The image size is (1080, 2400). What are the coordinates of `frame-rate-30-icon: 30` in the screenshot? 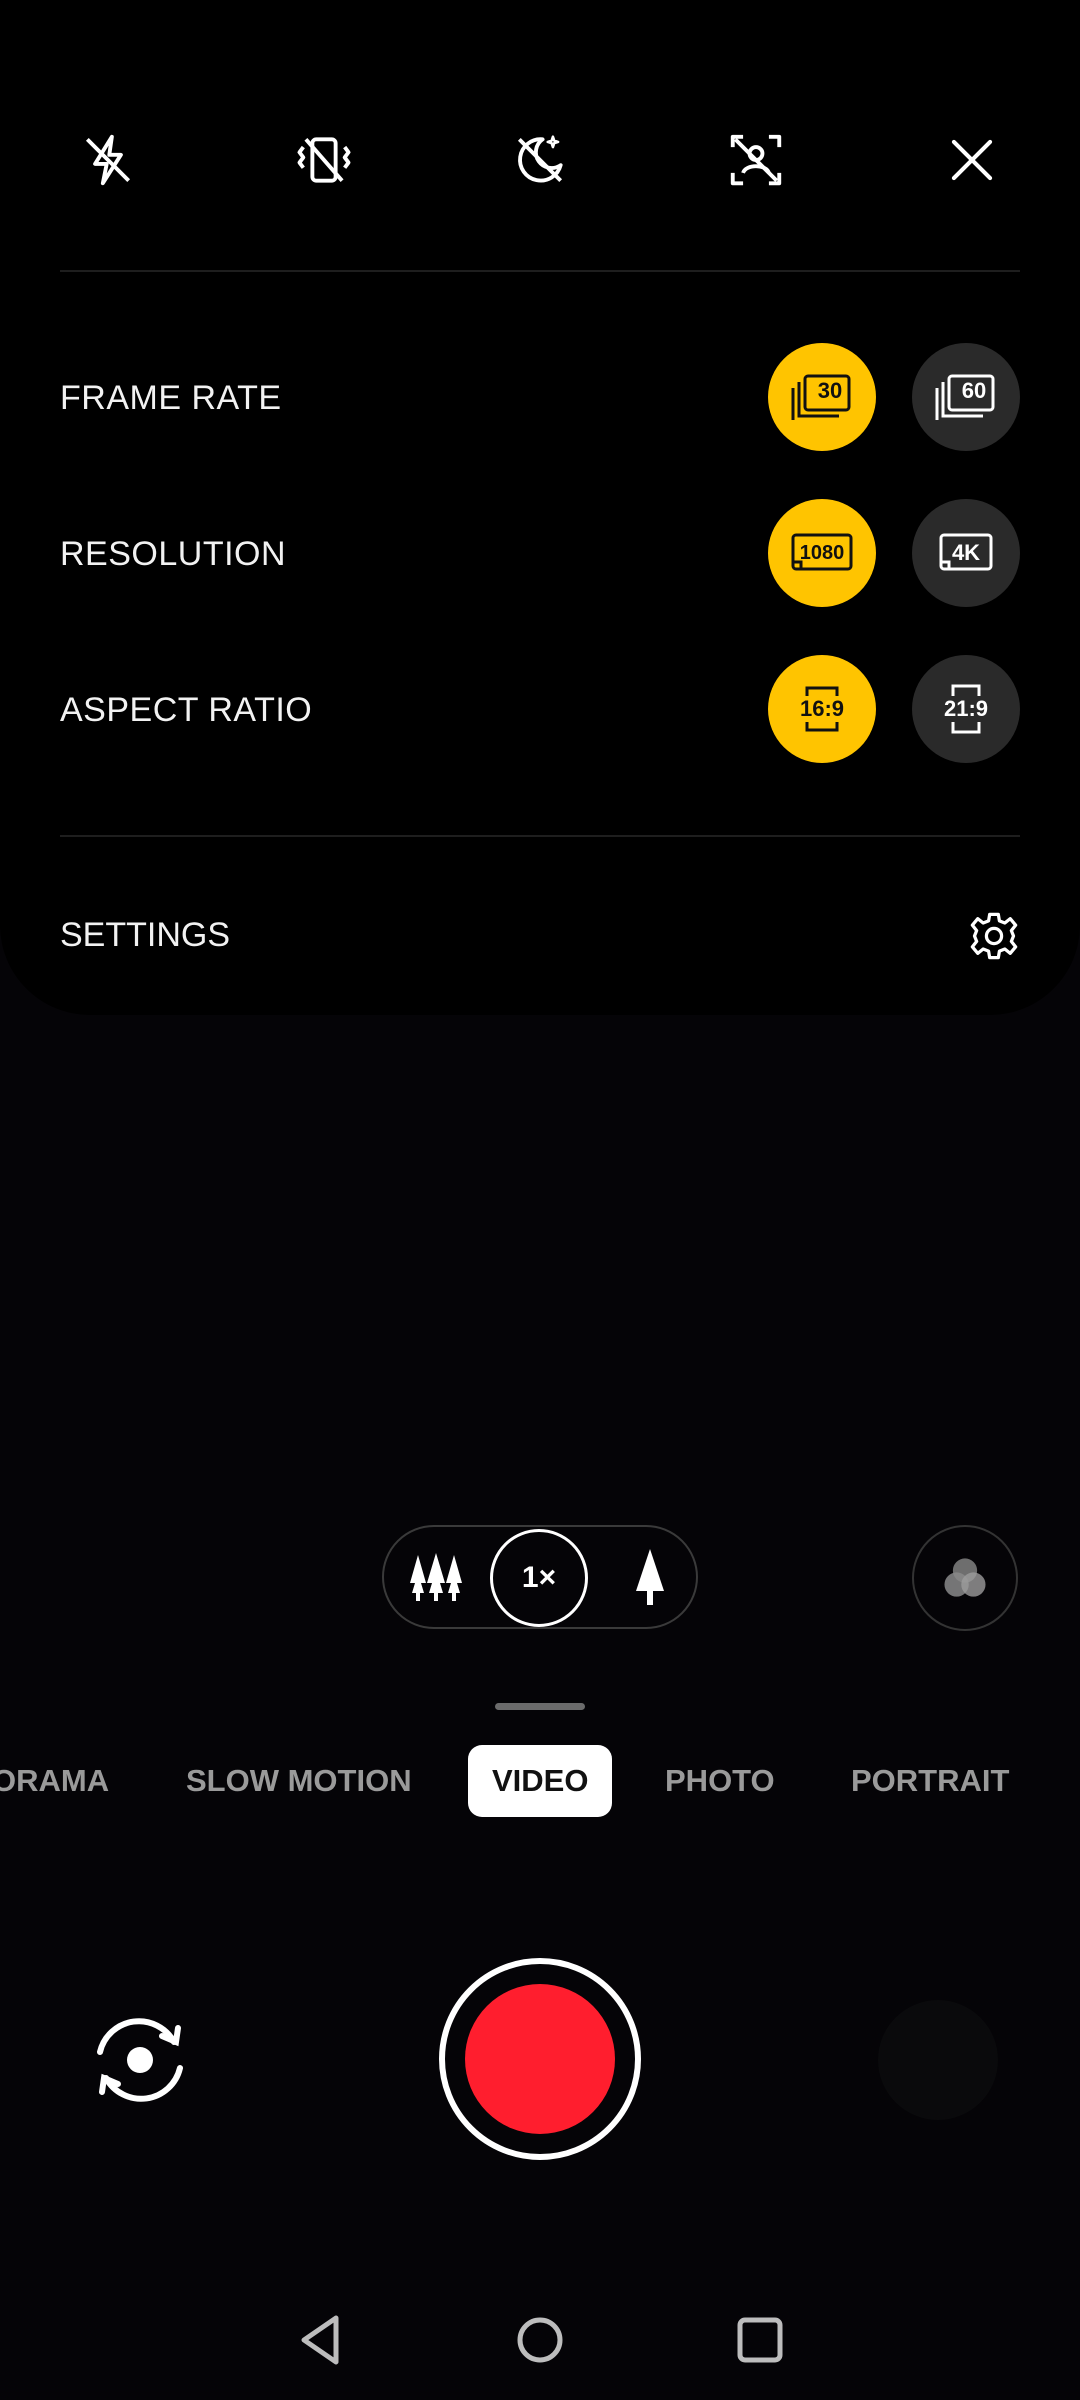 It's located at (822, 397).